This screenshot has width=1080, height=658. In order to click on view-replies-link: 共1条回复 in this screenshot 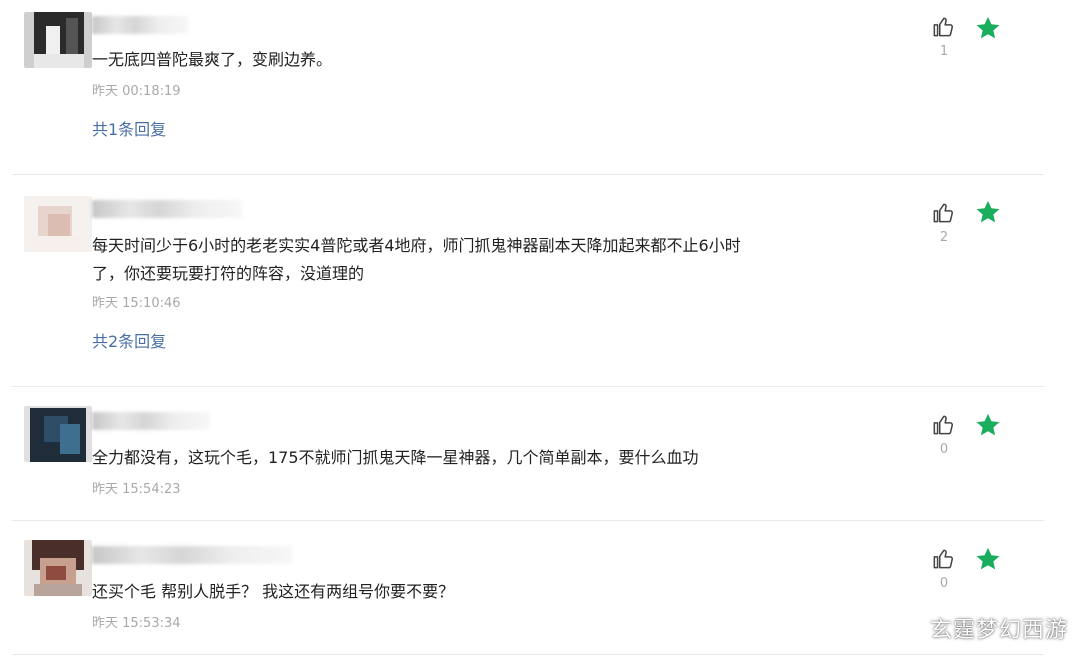, I will do `click(129, 128)`.